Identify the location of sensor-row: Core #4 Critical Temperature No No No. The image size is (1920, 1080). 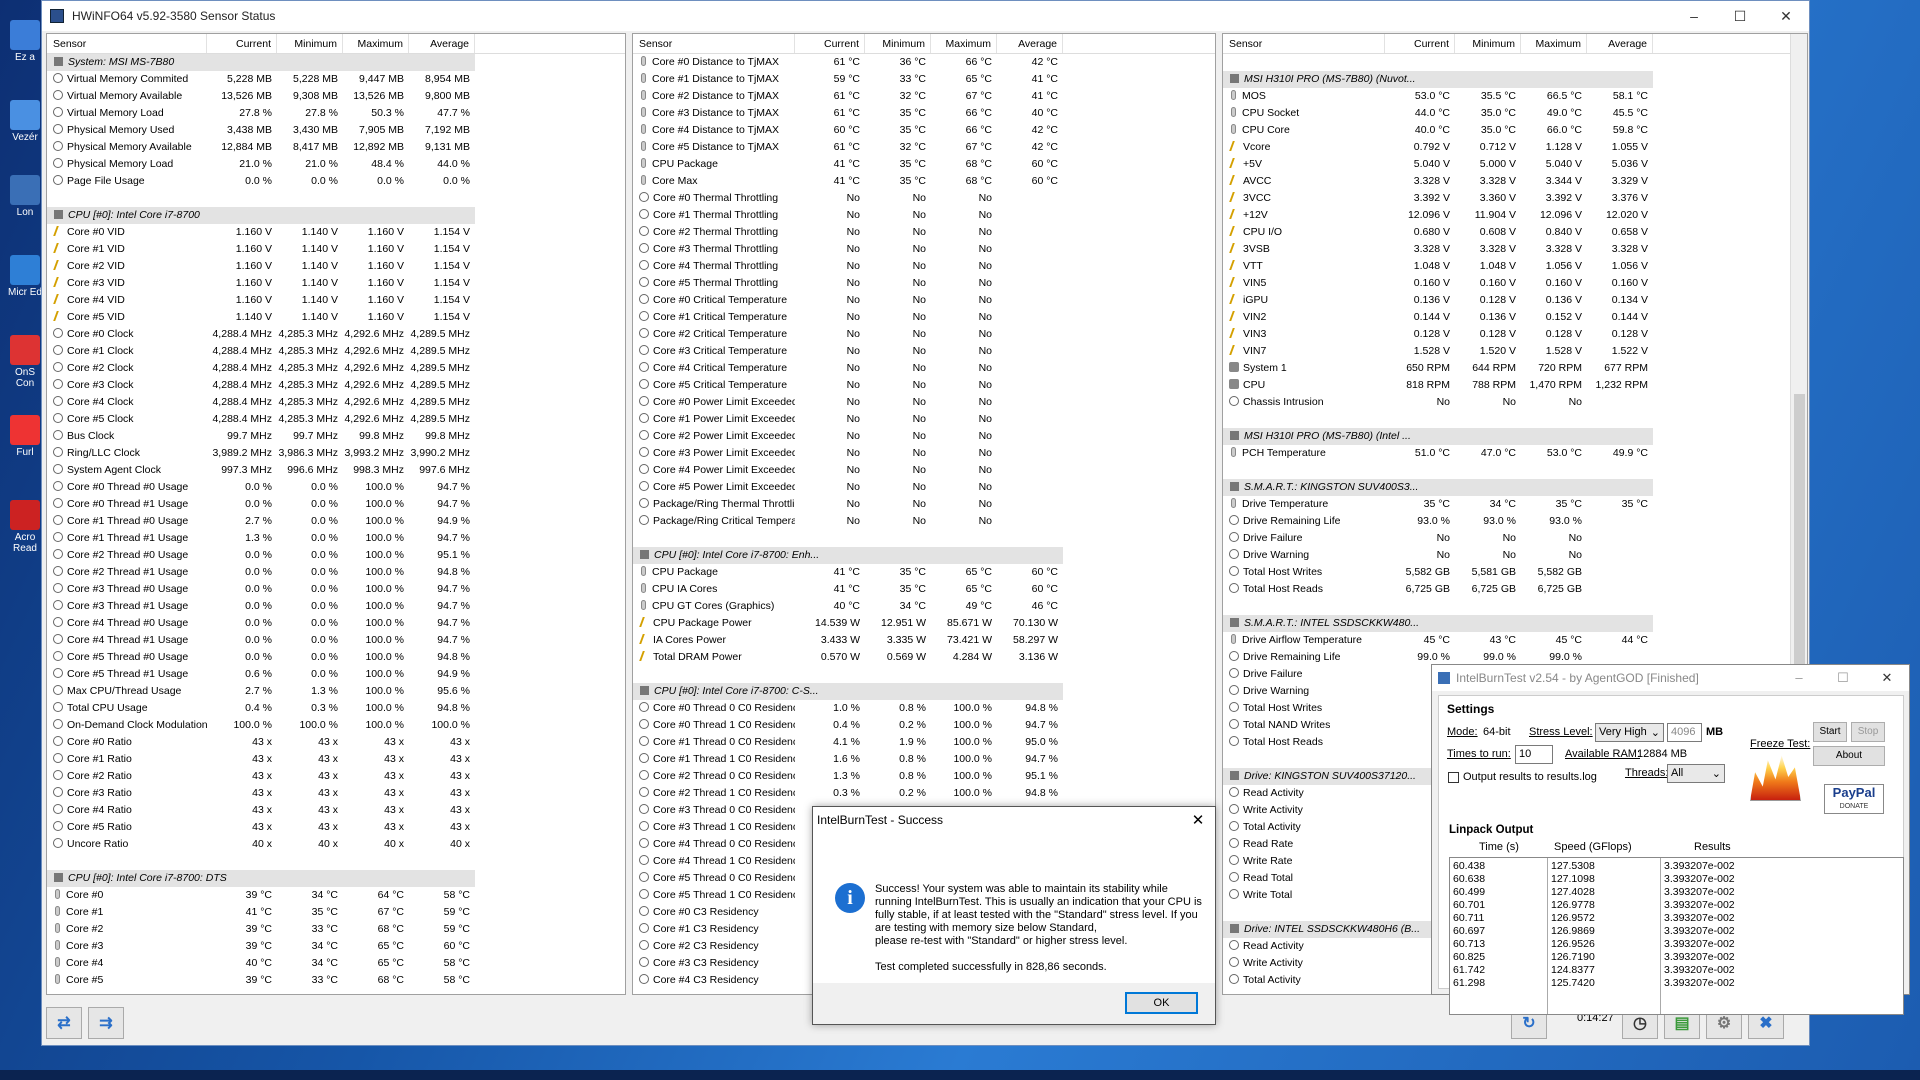
(924, 368).